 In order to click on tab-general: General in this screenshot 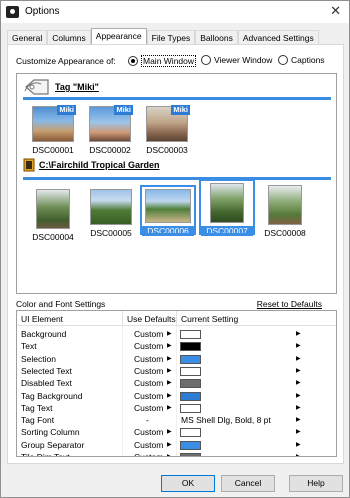, I will do `click(27, 37)`.